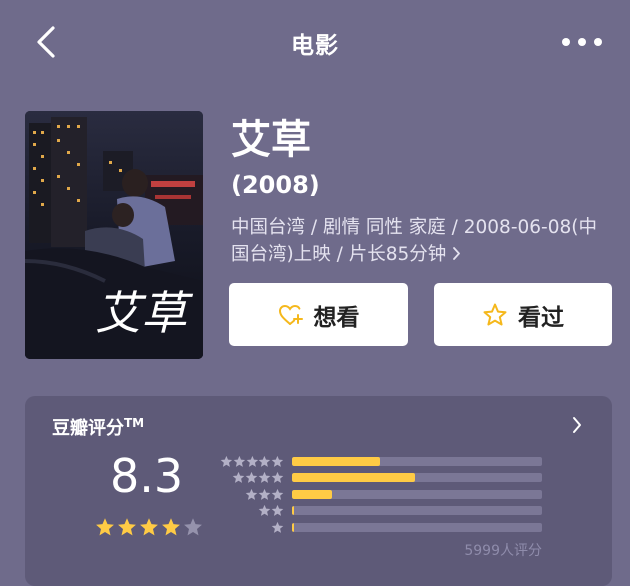  I want to click on rating-row-5-star, so click(381, 461).